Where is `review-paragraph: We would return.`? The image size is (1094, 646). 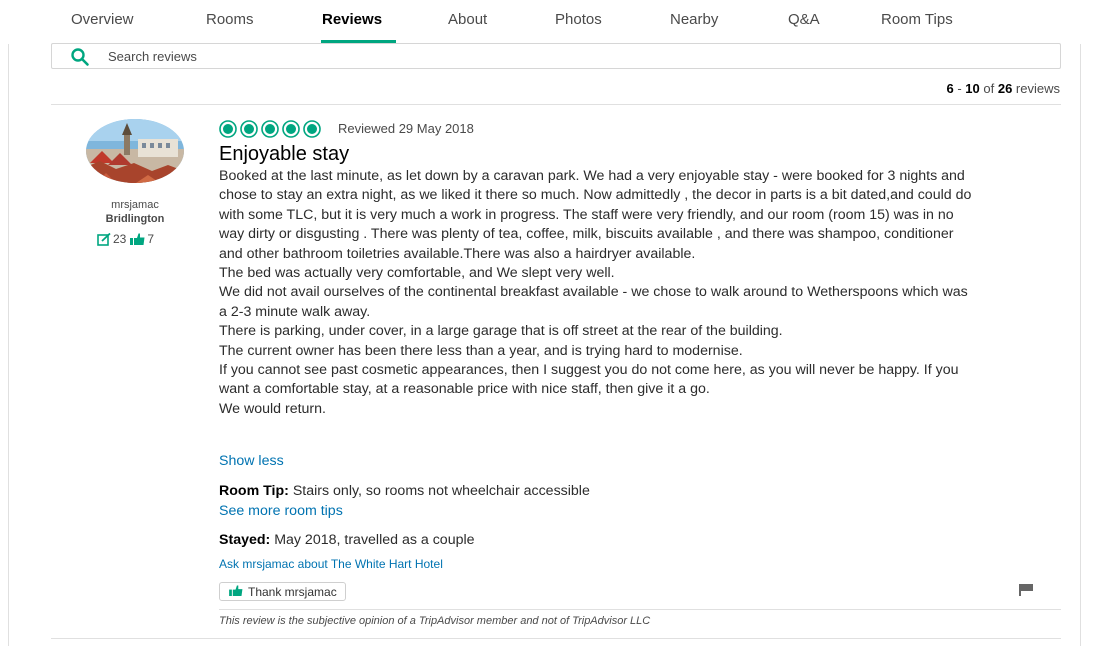 review-paragraph: We would return. is located at coordinates (272, 408).